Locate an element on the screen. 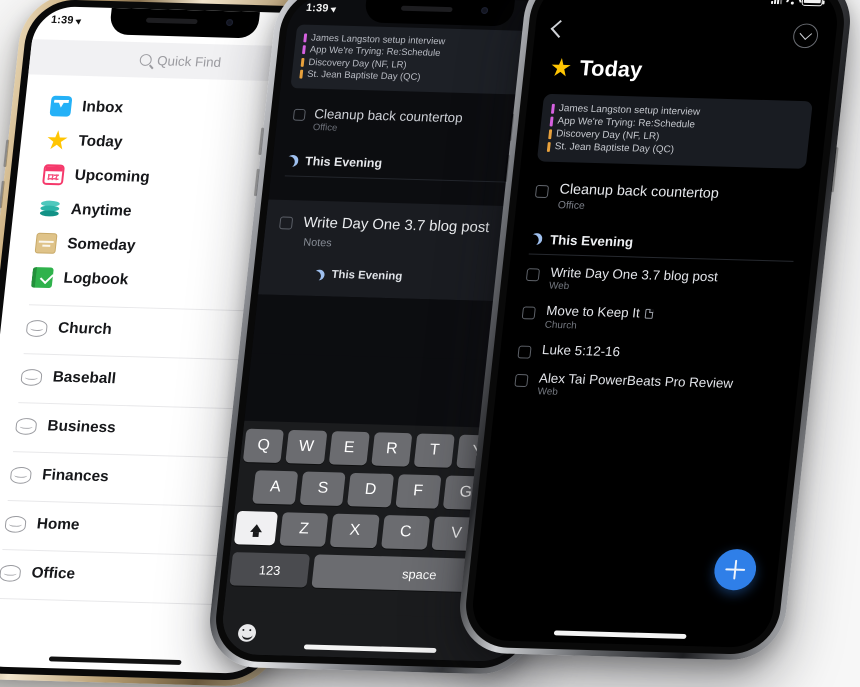 Image resolution: width=860 pixels, height=687 pixels. key-q: Q is located at coordinates (263, 446).